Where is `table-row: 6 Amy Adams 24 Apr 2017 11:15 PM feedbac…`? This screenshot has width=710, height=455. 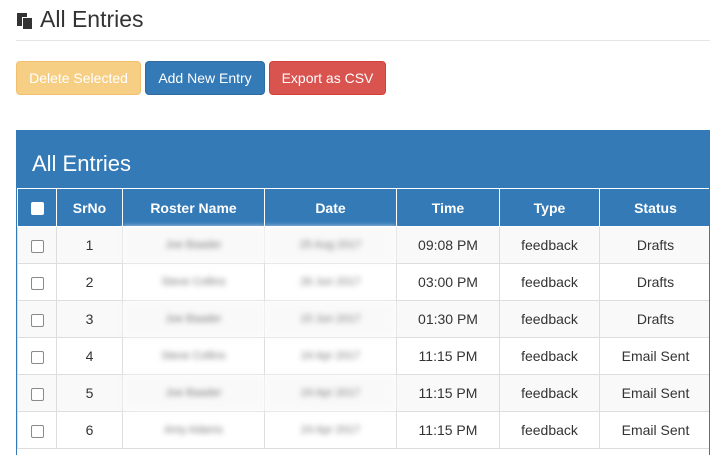
table-row: 6 Amy Adams 24 Apr 2017 11:15 PM feedbac… is located at coordinates (363, 430).